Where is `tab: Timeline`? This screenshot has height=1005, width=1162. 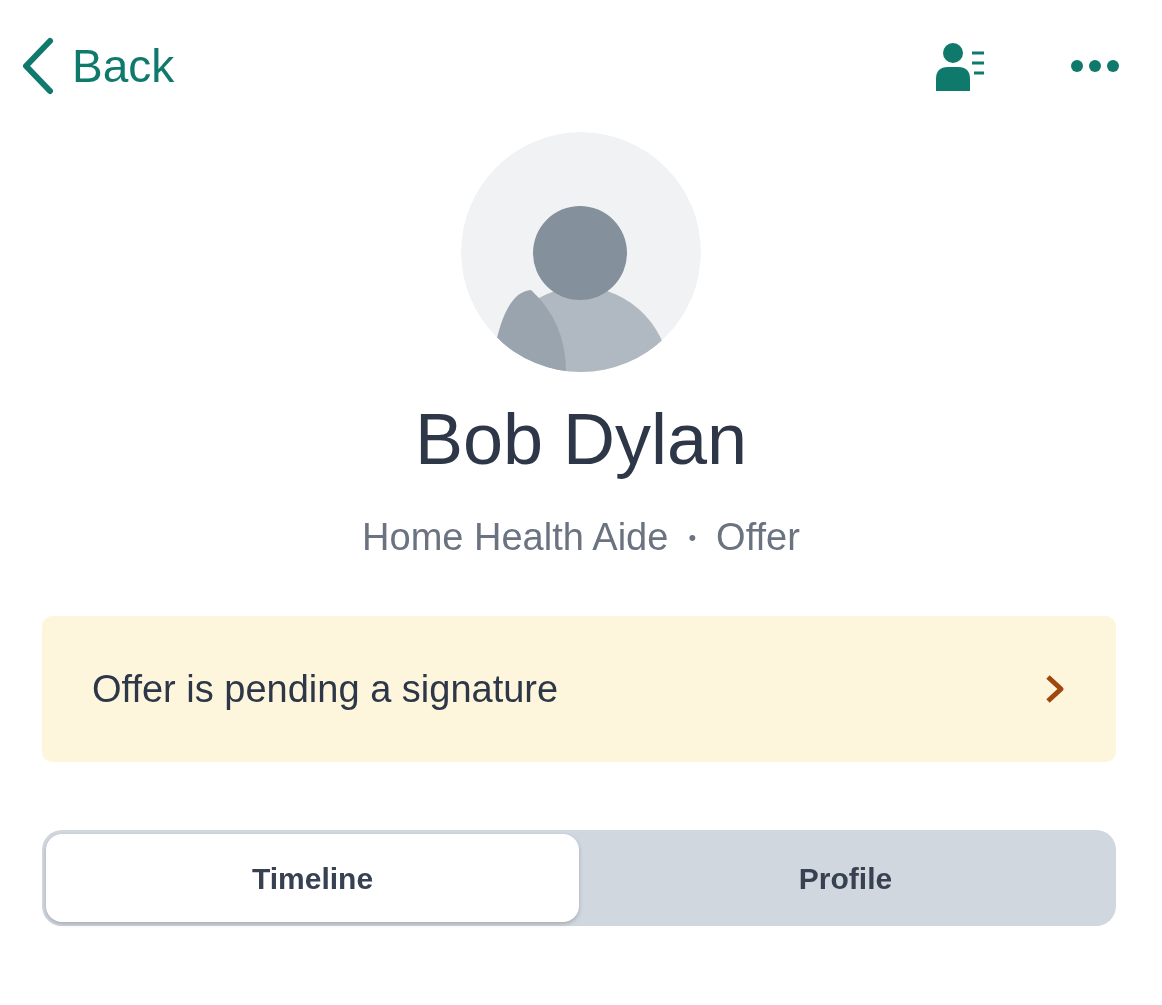
tab: Timeline is located at coordinates (312, 878).